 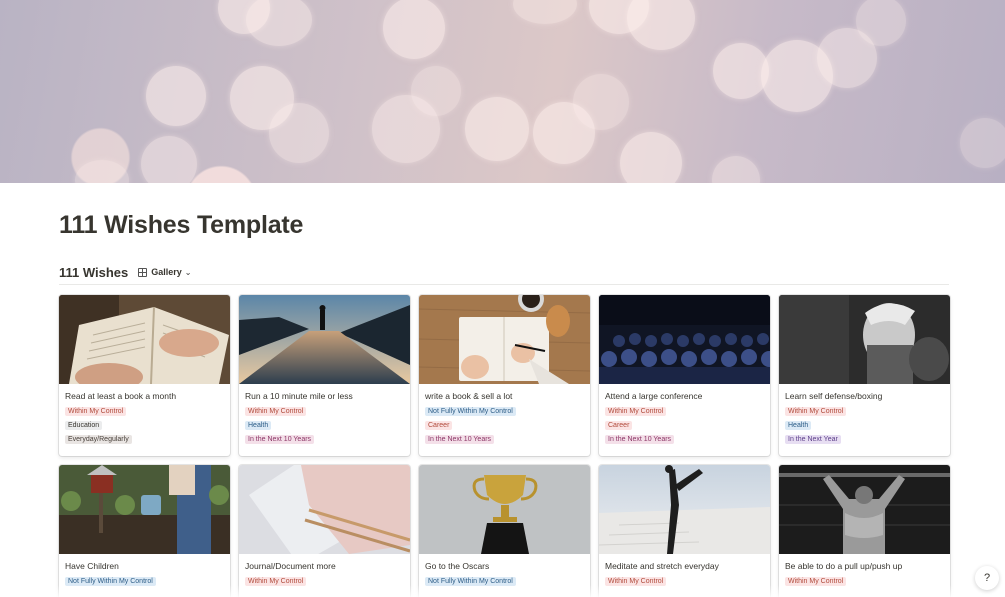 I want to click on card-title: Run a 10 minute mile or less, so click(x=299, y=396).